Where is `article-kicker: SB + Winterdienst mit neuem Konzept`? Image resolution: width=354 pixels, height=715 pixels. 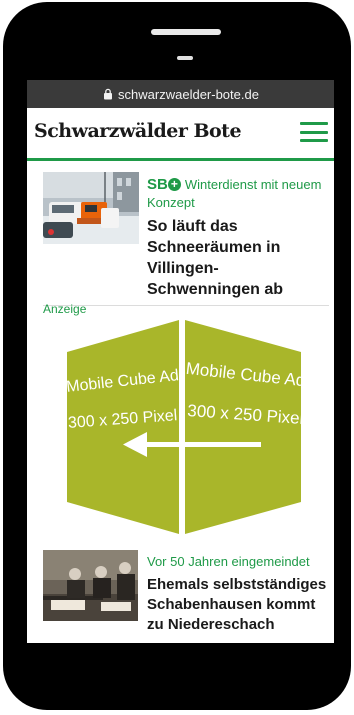
article-kicker: SB + Winterdienst mit neuem Konzept is located at coordinates (234, 193).